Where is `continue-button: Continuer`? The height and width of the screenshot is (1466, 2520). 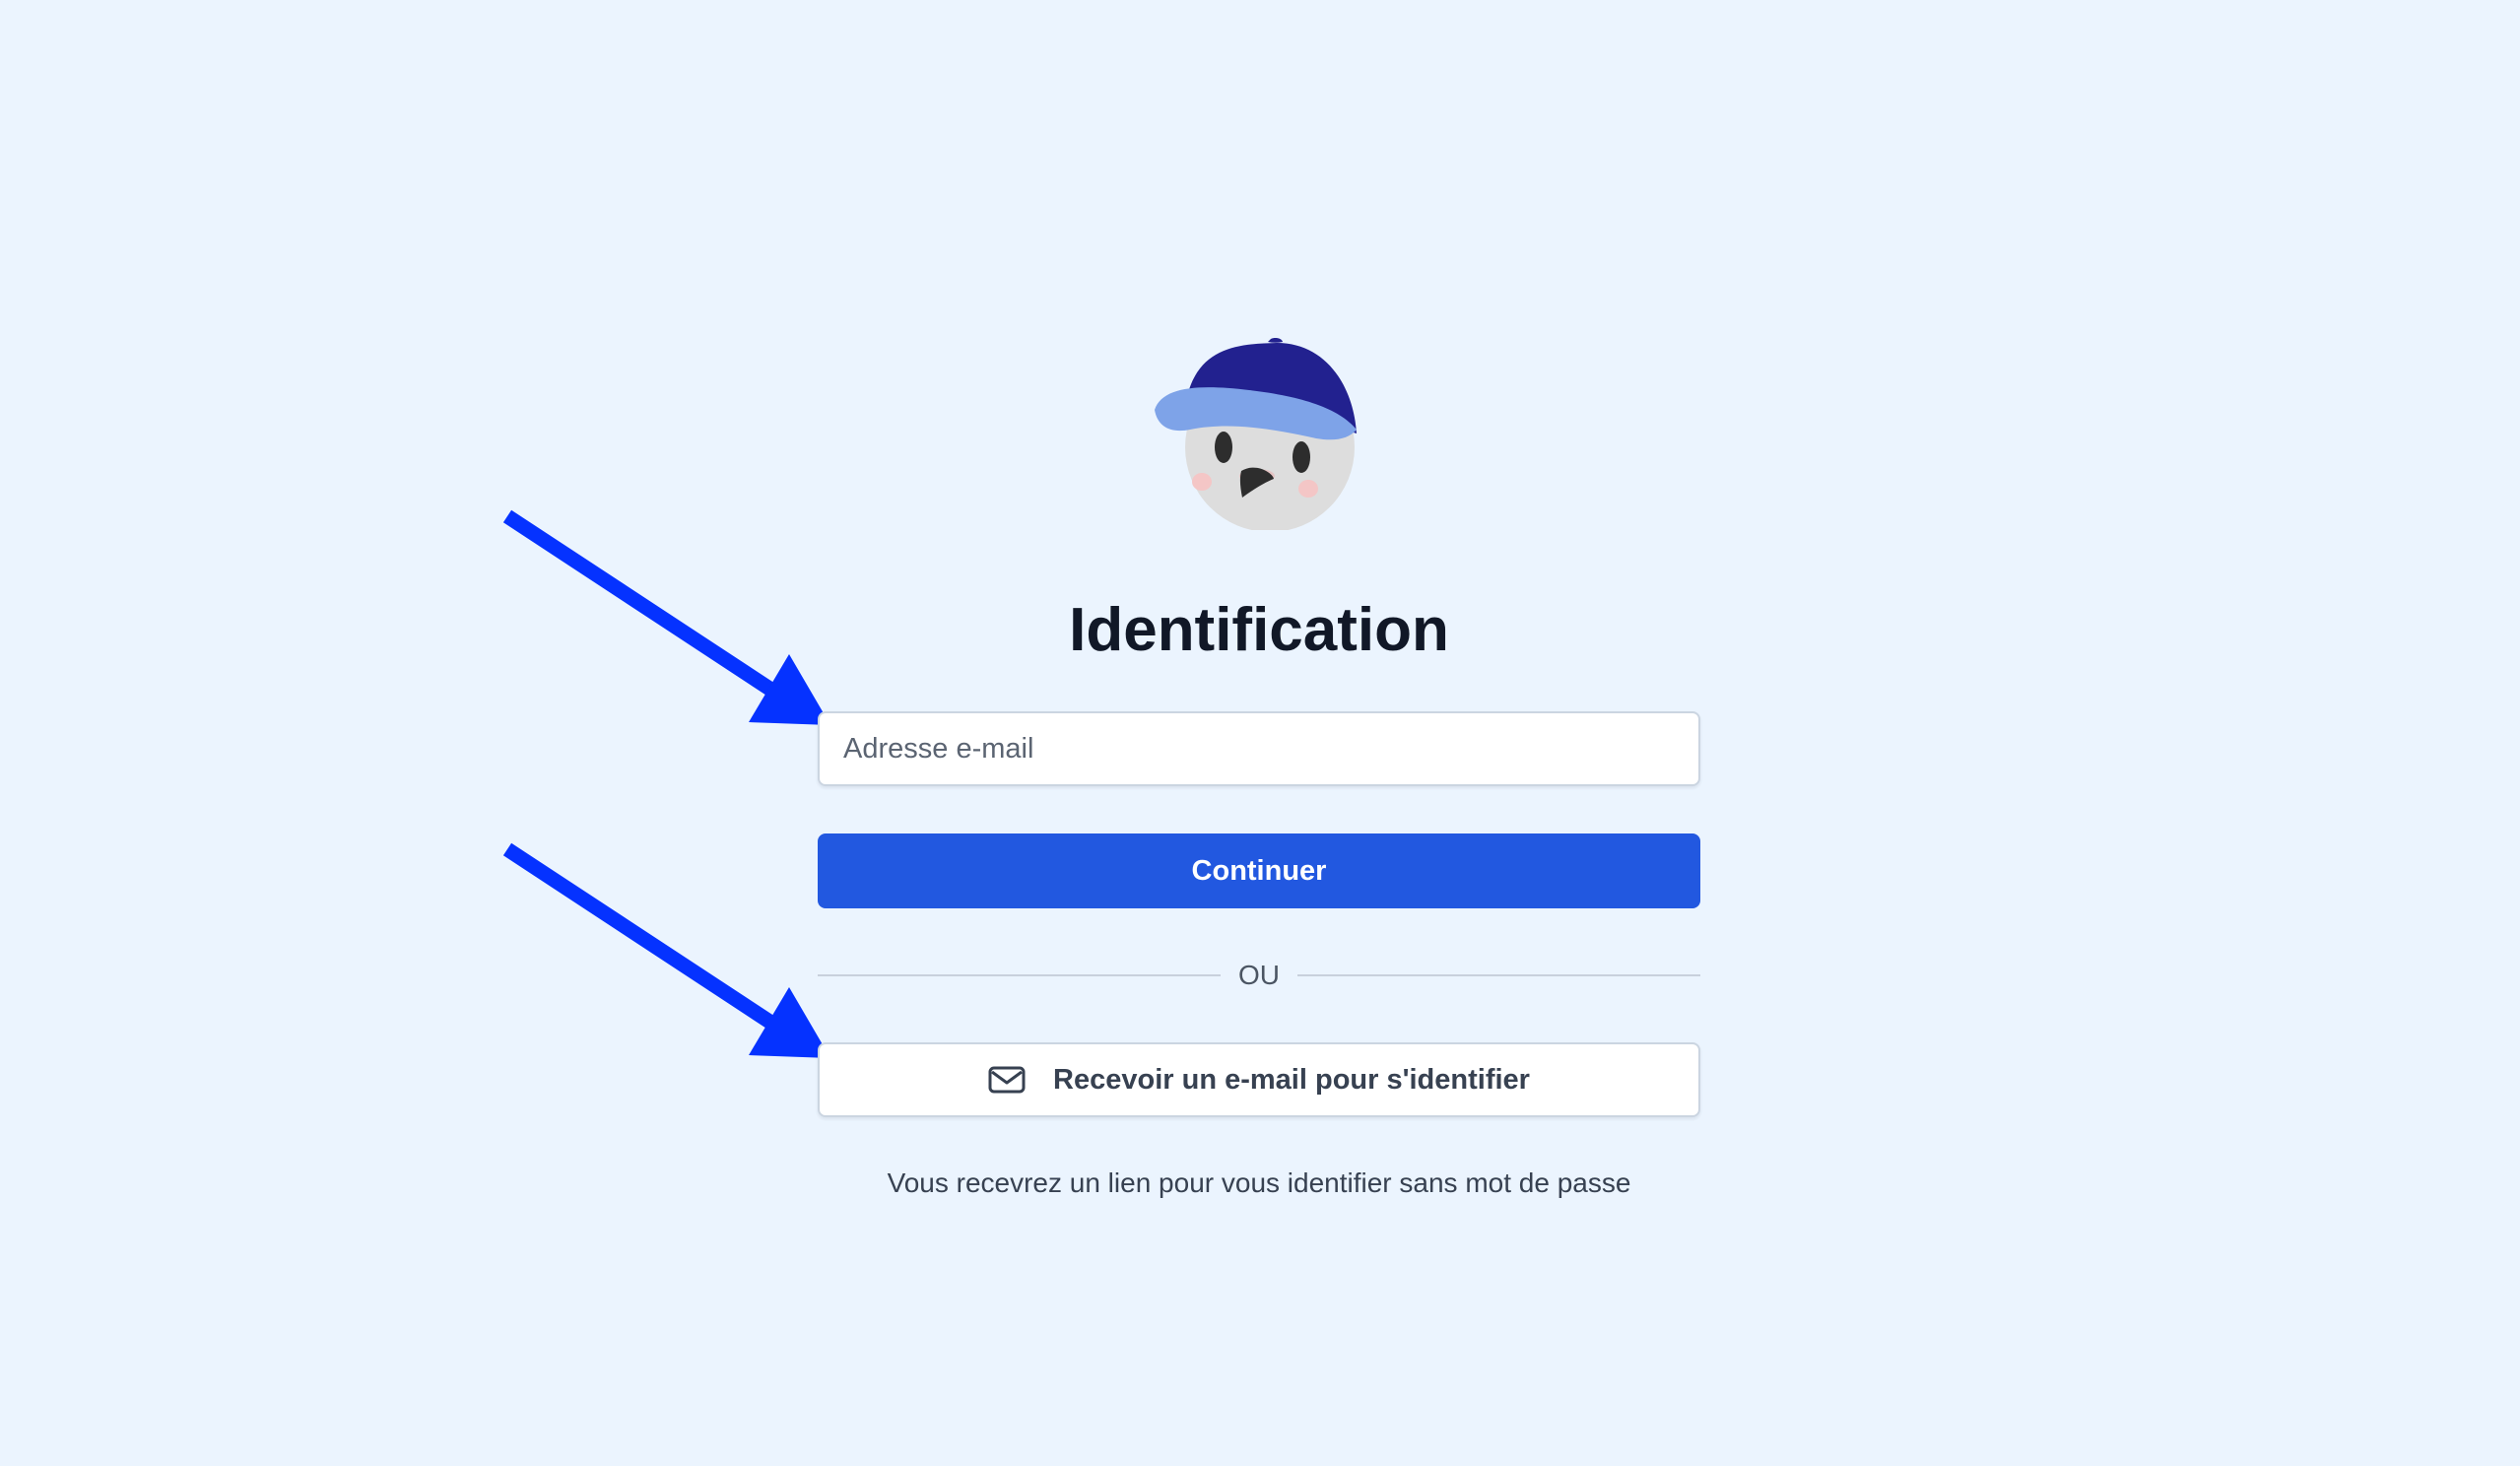
continue-button: Continuer is located at coordinates (1259, 870).